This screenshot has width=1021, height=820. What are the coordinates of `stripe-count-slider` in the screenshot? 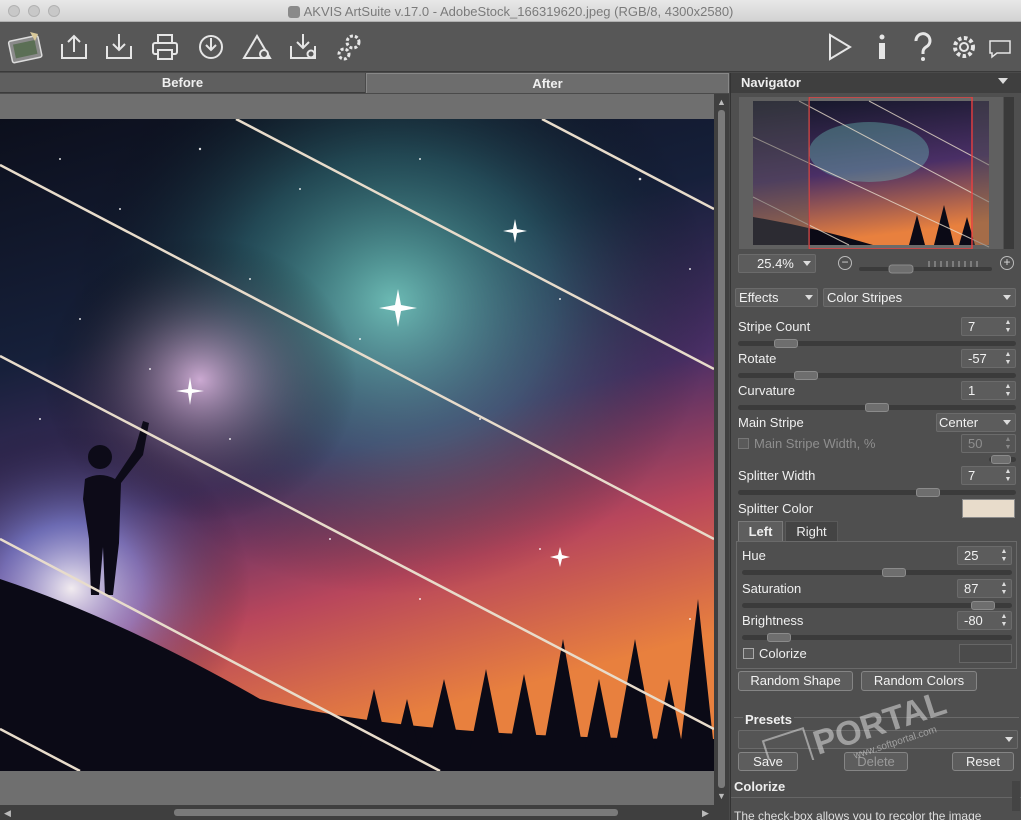 It's located at (877, 343).